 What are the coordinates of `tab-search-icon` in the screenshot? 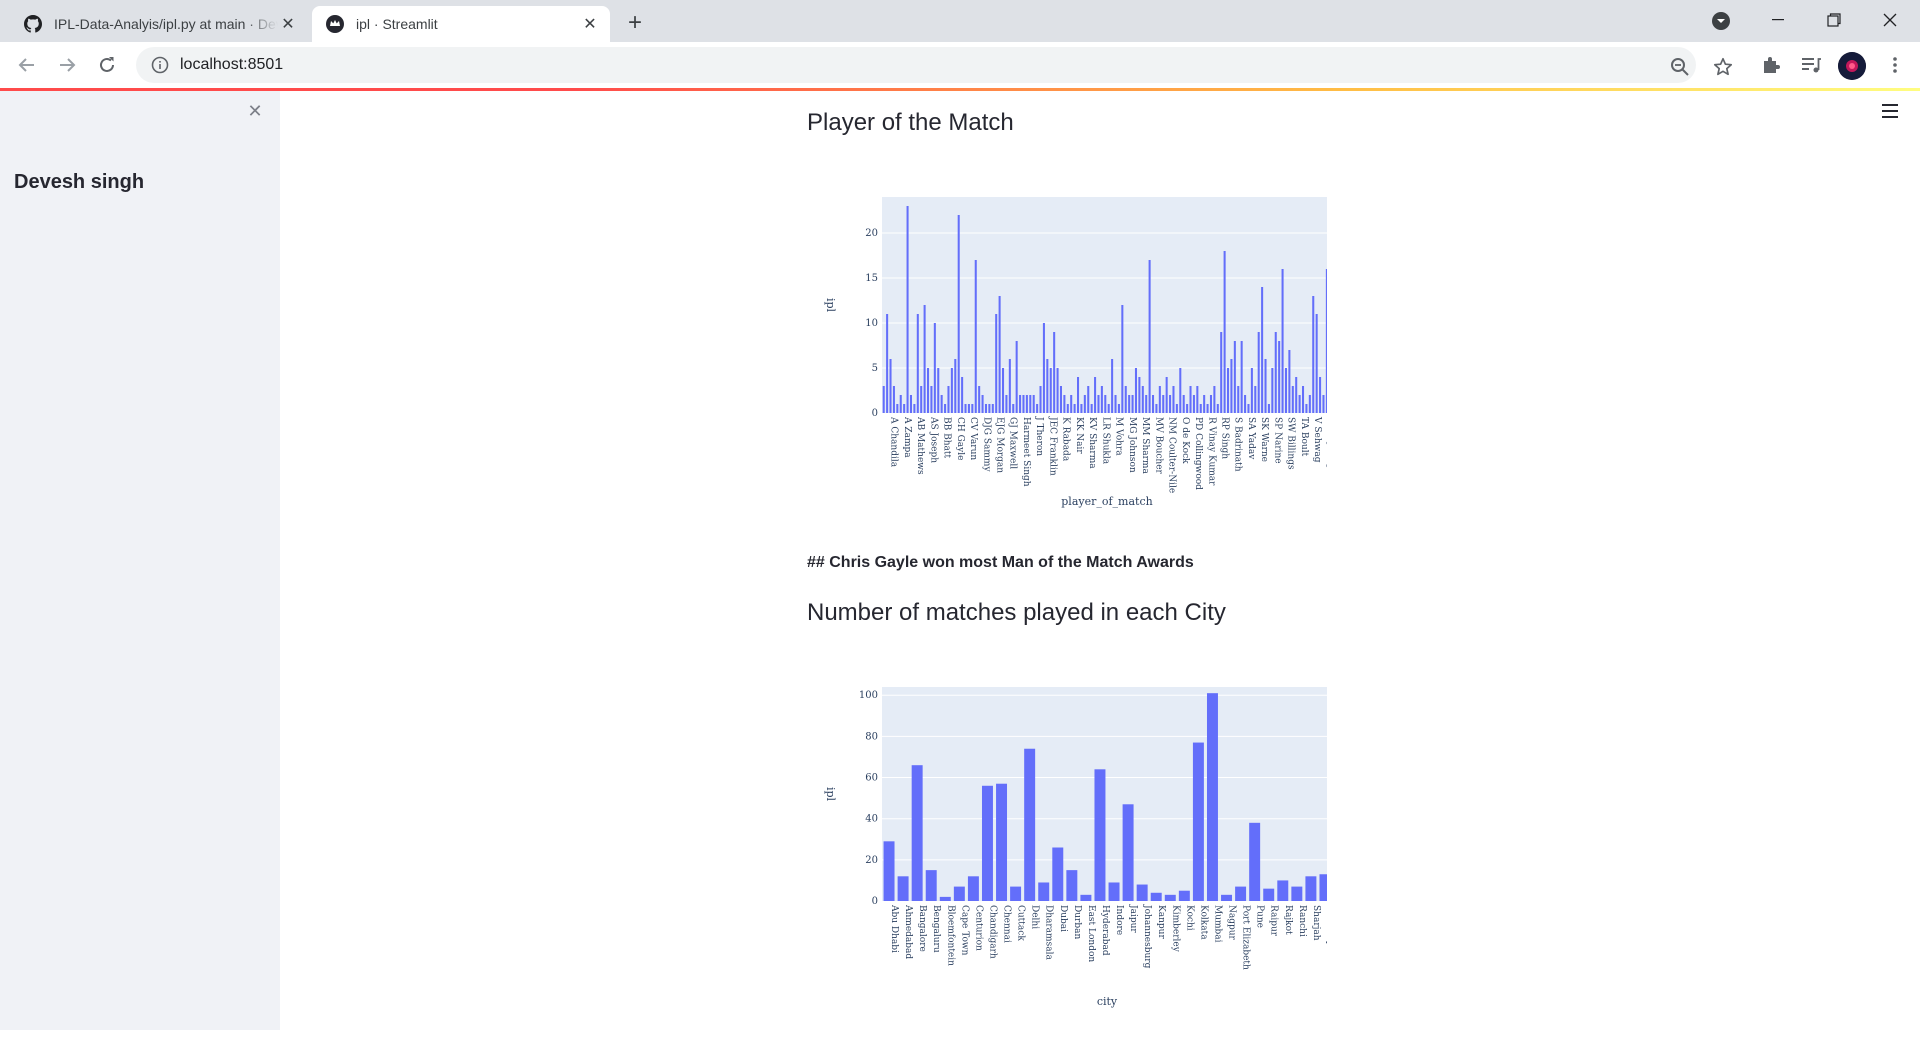 It's located at (1721, 21).